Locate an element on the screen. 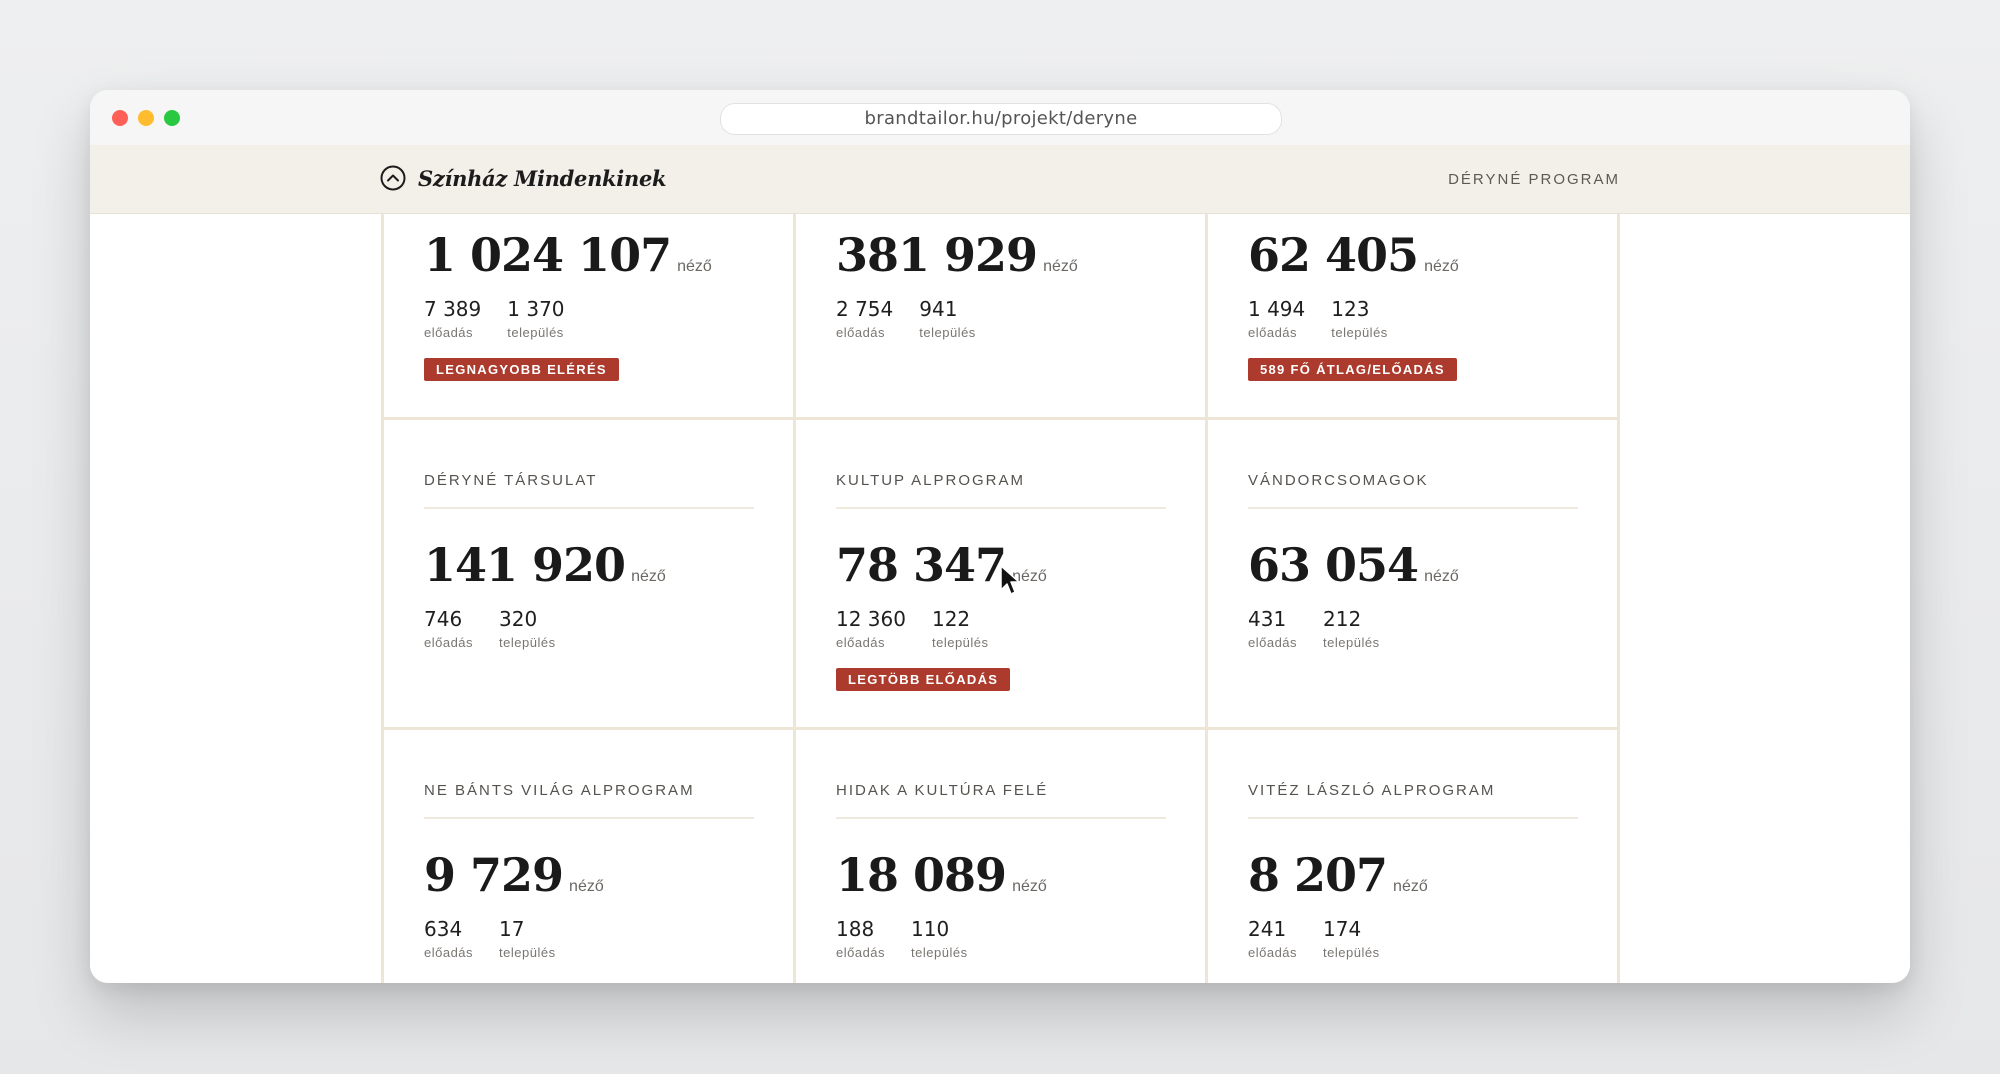 The width and height of the screenshot is (2000, 1074). settlements-stat: 174 település is located at coordinates (1351, 938).